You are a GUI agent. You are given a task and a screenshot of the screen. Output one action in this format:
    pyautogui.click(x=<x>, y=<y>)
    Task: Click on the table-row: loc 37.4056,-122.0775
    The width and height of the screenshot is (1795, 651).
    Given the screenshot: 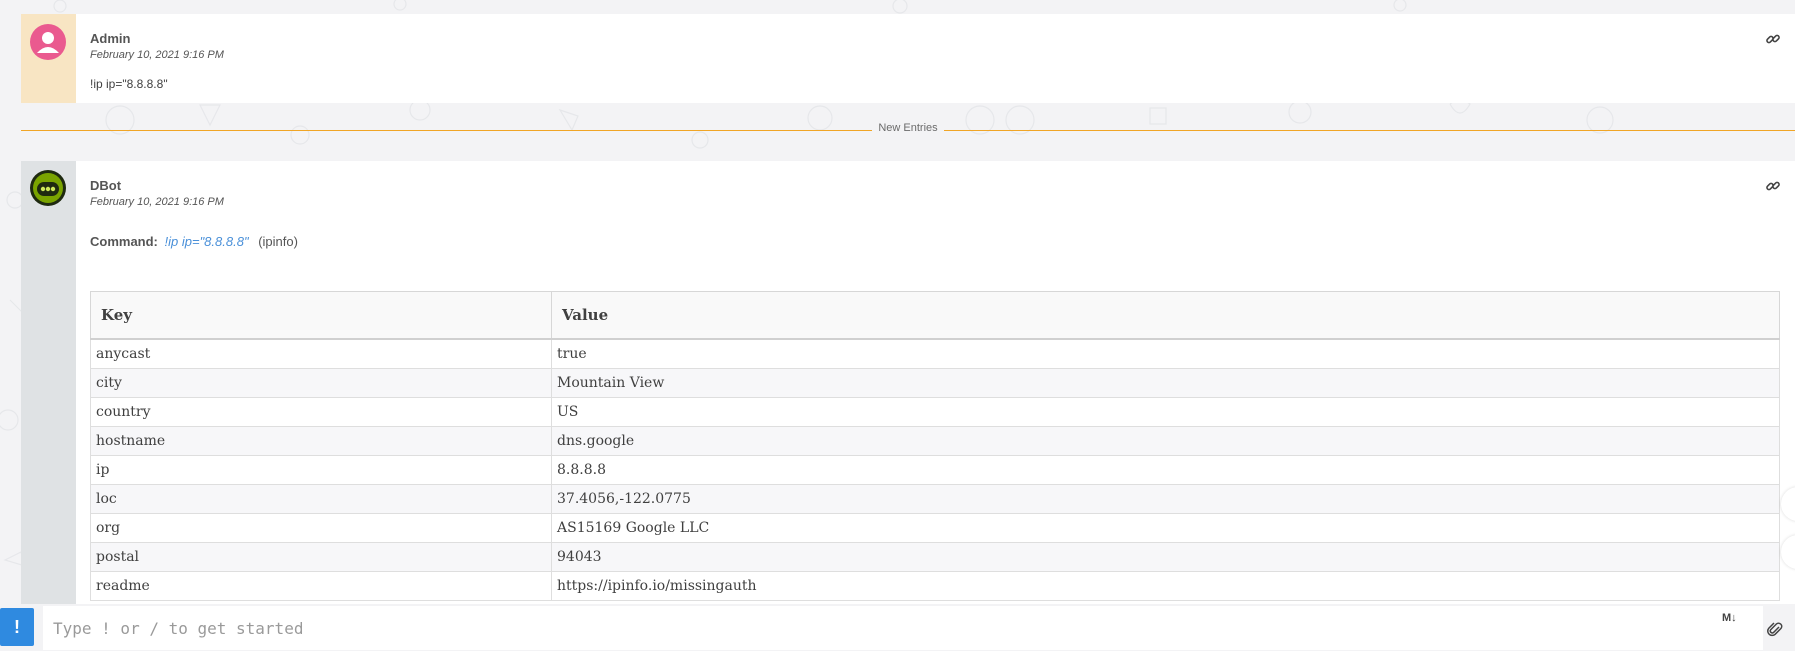 What is the action you would take?
    pyautogui.click(x=935, y=499)
    